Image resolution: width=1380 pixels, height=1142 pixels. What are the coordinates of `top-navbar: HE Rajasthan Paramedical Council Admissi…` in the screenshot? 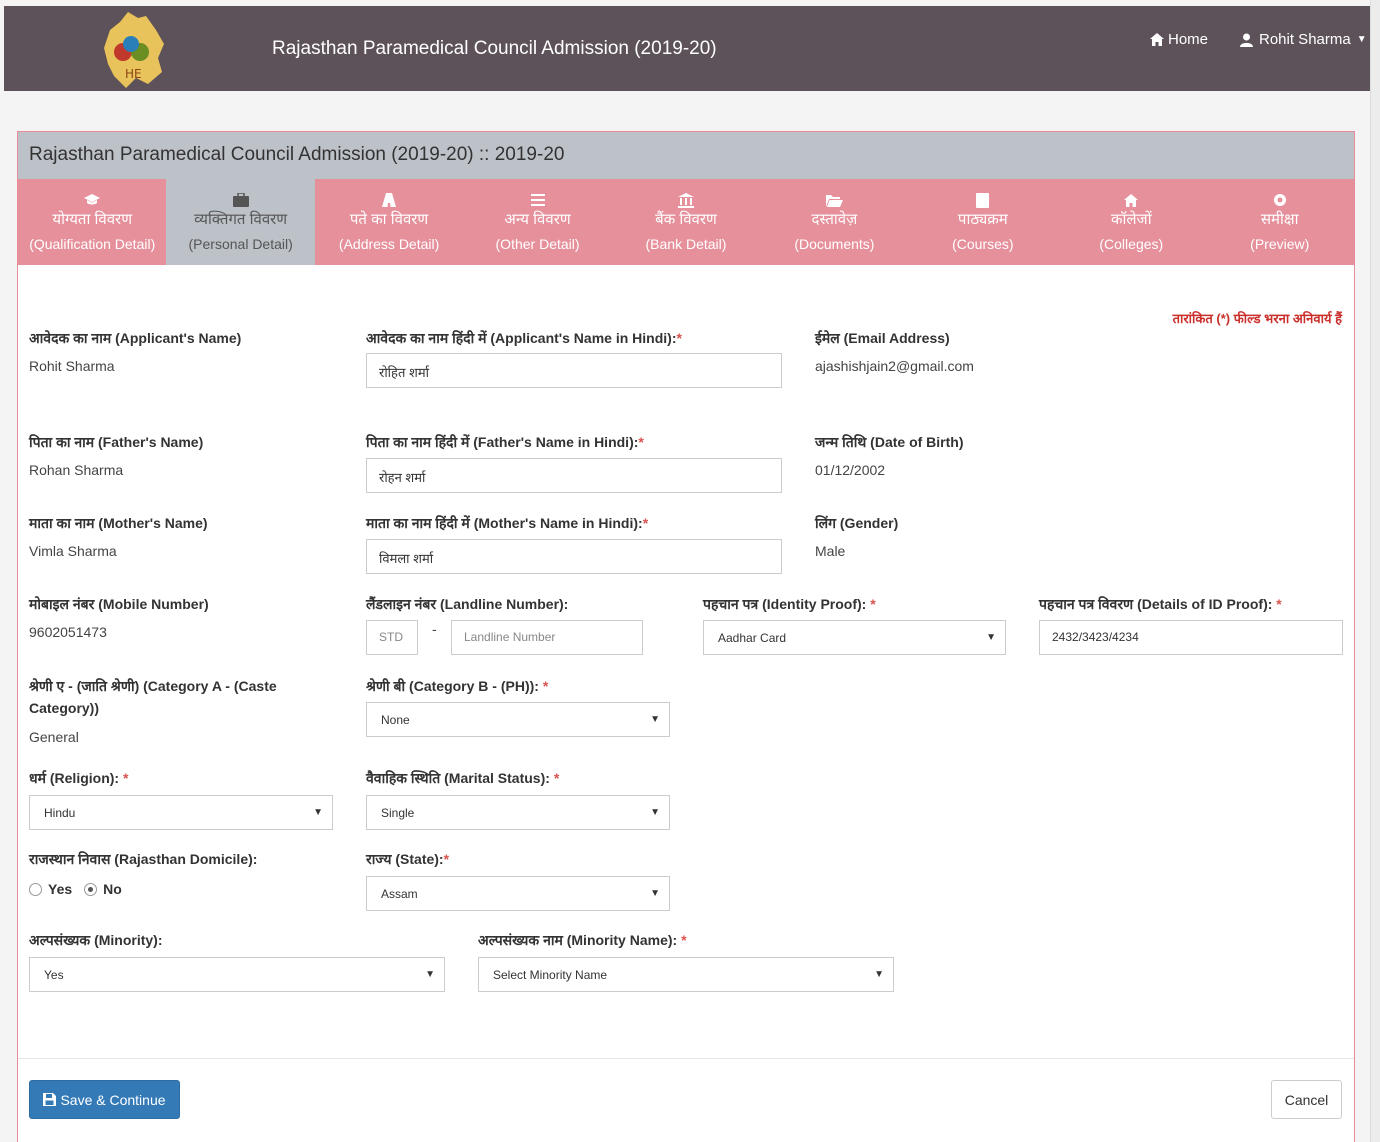 It's located at (687, 48).